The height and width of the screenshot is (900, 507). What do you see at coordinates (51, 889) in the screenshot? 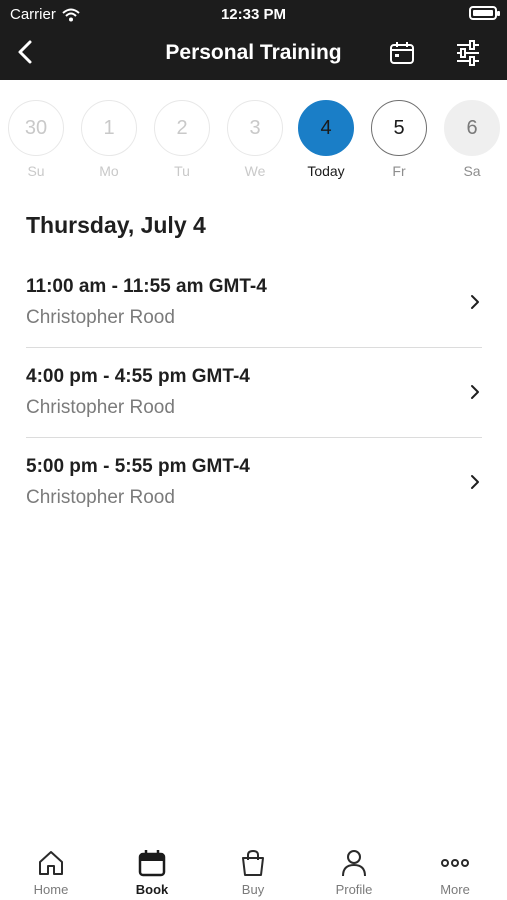
I see `tab-label: Home` at bounding box center [51, 889].